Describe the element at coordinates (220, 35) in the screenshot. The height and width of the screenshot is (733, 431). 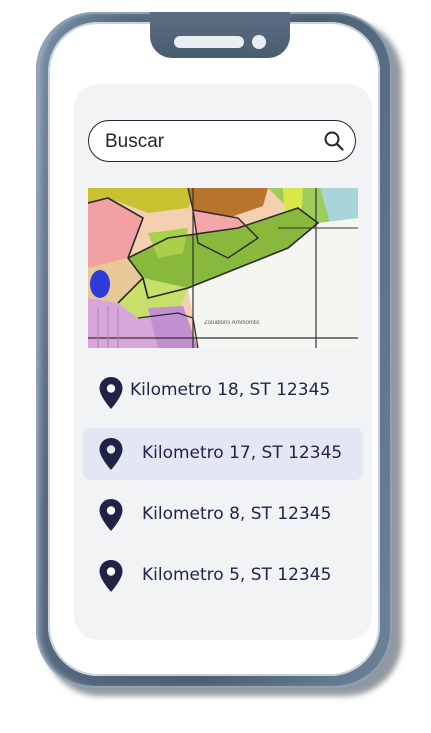
I see `phone-notch` at that location.